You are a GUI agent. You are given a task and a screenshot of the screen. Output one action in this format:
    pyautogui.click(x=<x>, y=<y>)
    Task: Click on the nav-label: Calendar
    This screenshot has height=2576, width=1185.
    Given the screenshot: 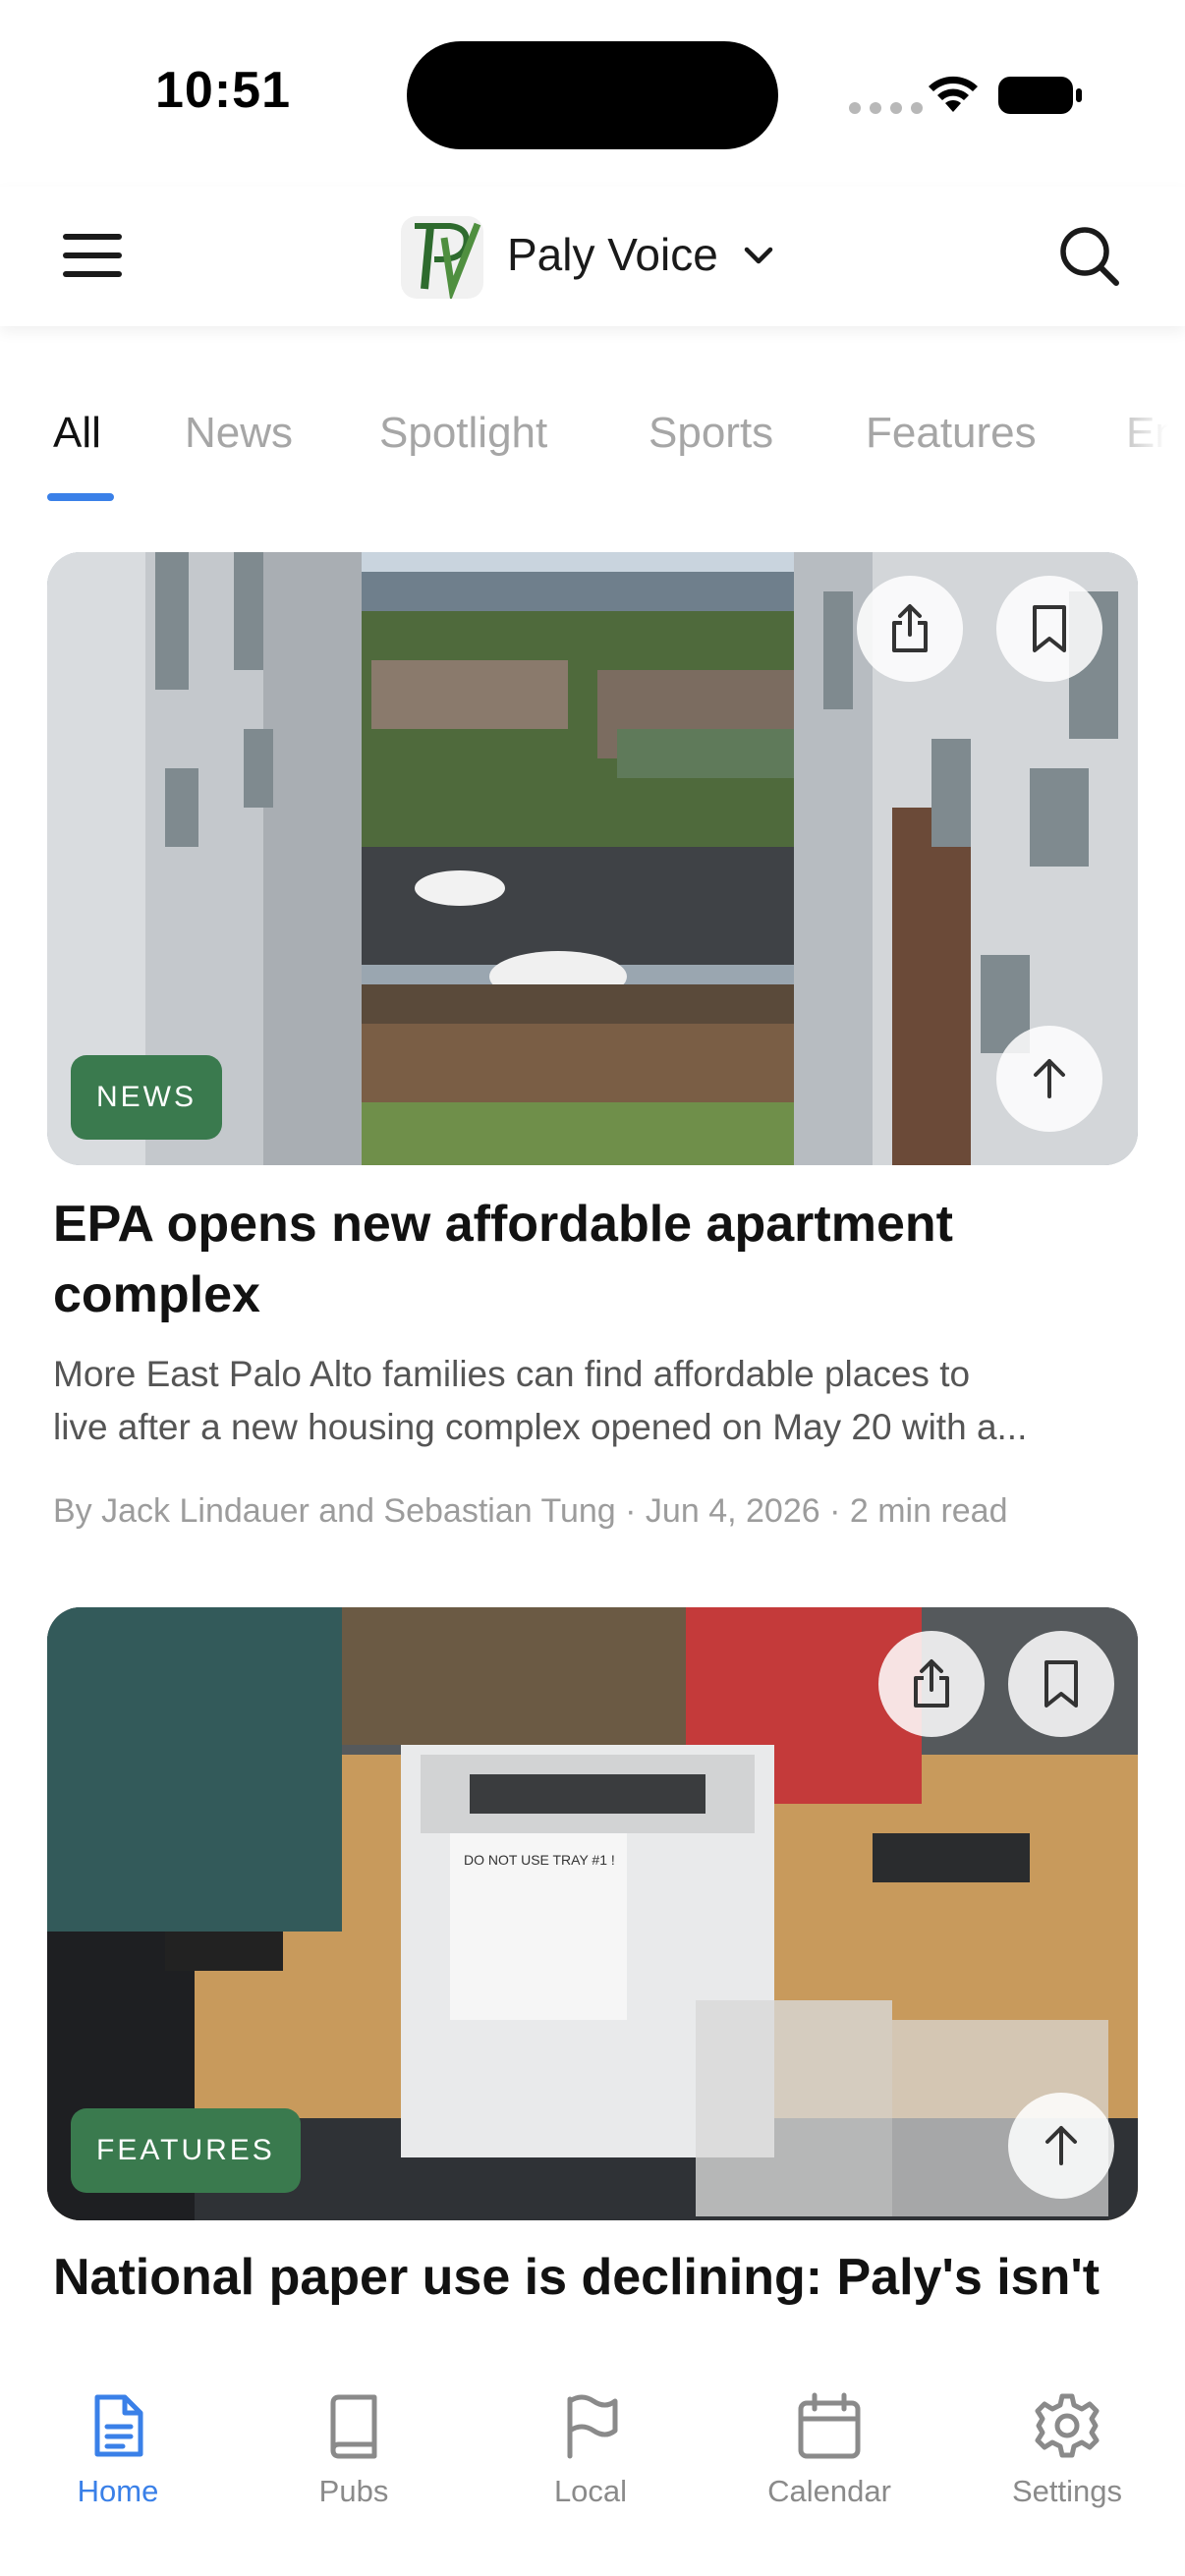 What is the action you would take?
    pyautogui.click(x=829, y=2491)
    